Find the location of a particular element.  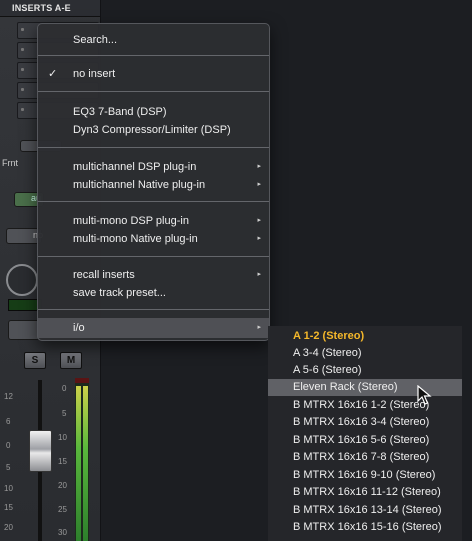

io-item-label: B MTRX 16x16 13-14 (Stereo) is located at coordinates (367, 510).